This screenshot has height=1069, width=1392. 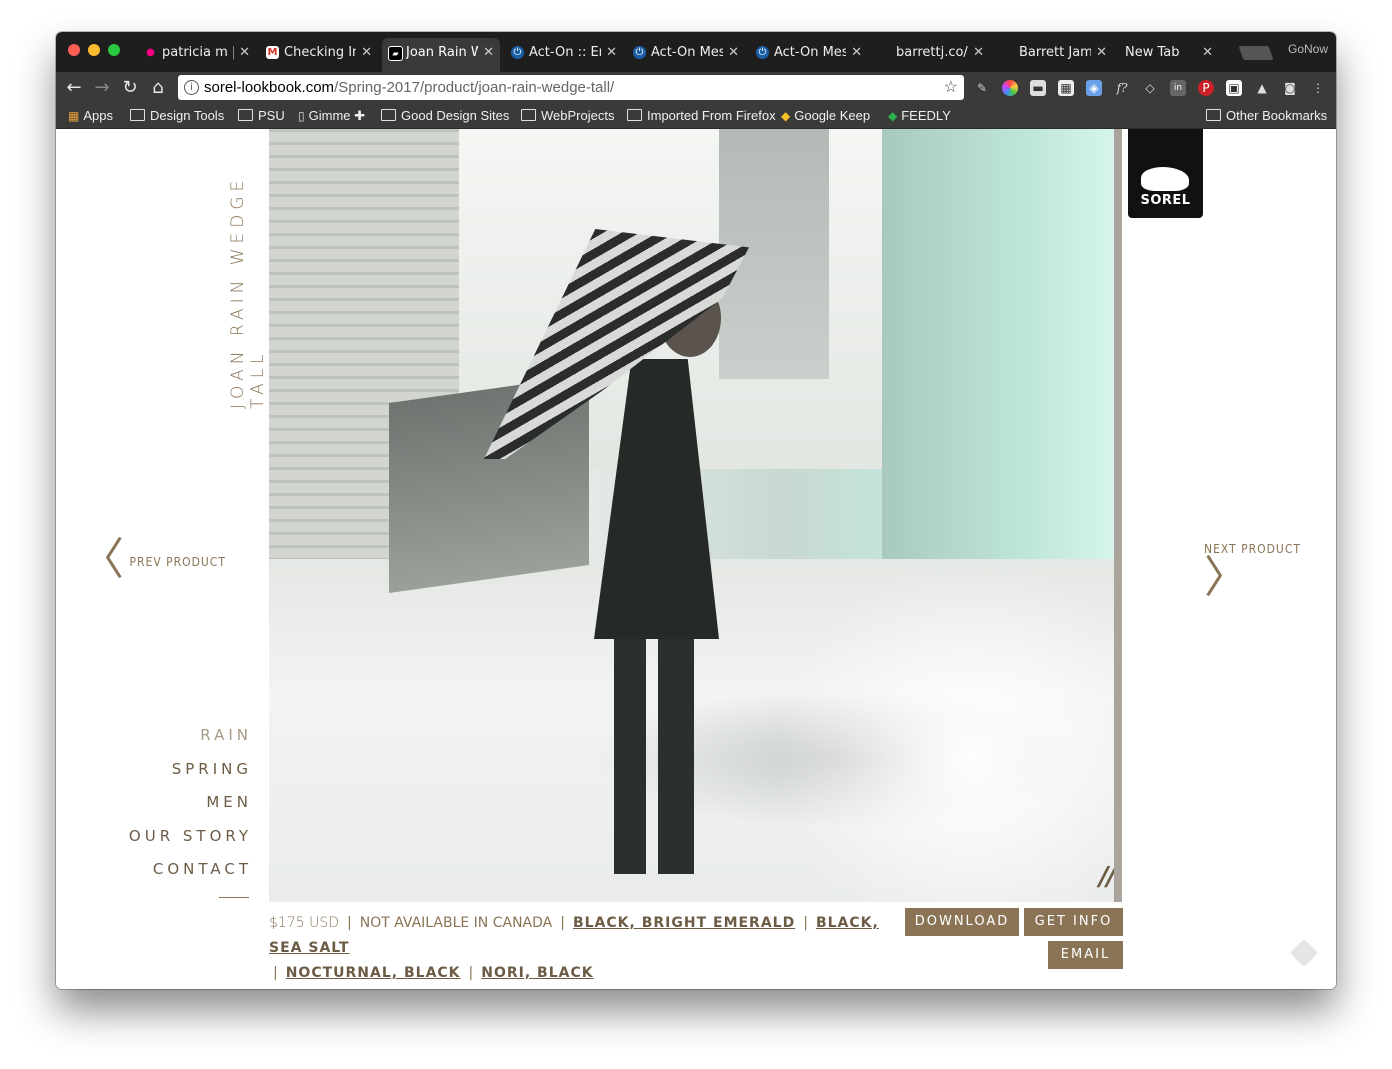 I want to click on tab-2: M Checking In ✕, so click(x=319, y=55).